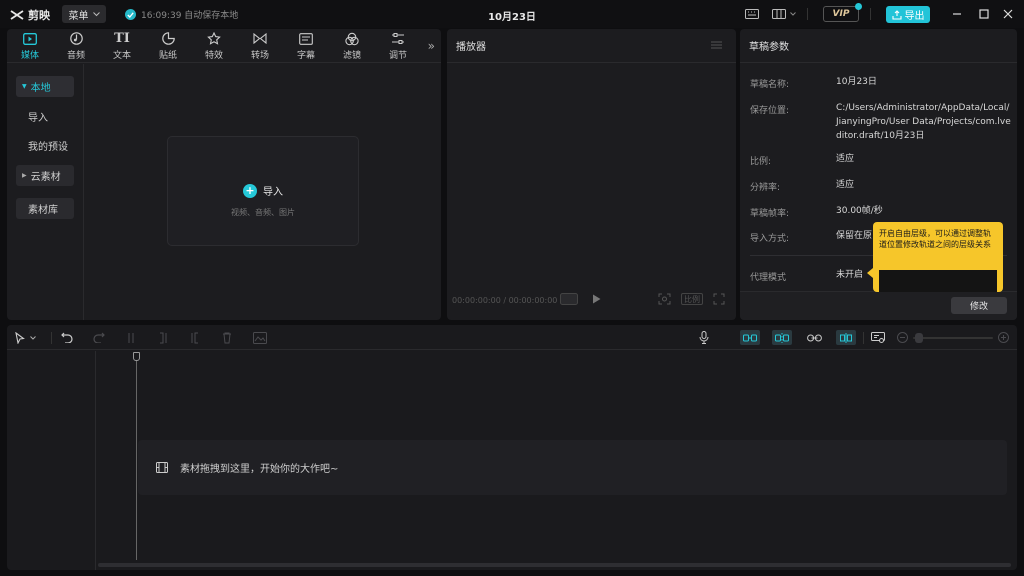 This screenshot has width=1024, height=576. I want to click on horizontal-scrollbar, so click(554, 565).